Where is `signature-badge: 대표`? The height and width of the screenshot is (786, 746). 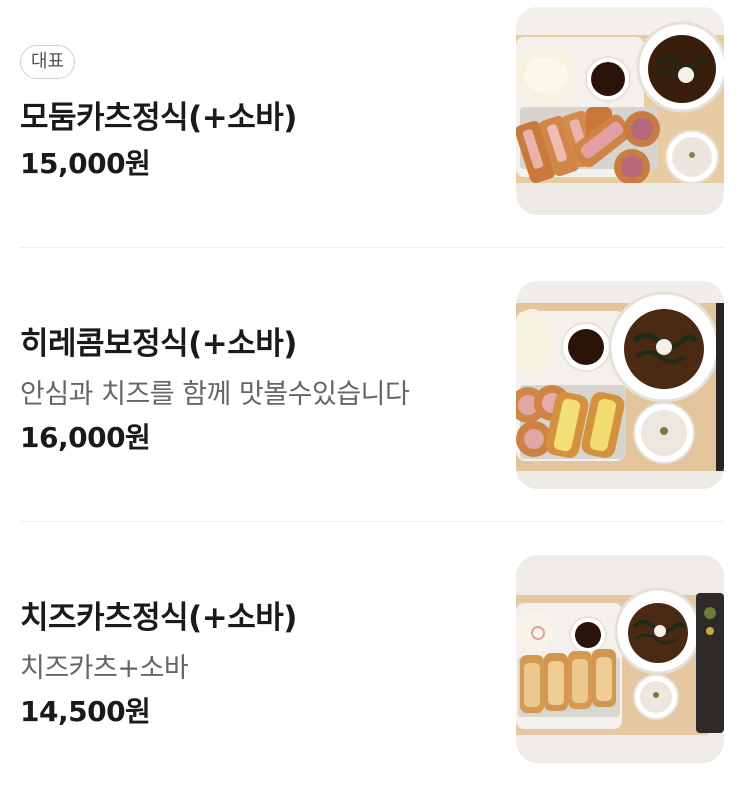
signature-badge: 대표 is located at coordinates (48, 62).